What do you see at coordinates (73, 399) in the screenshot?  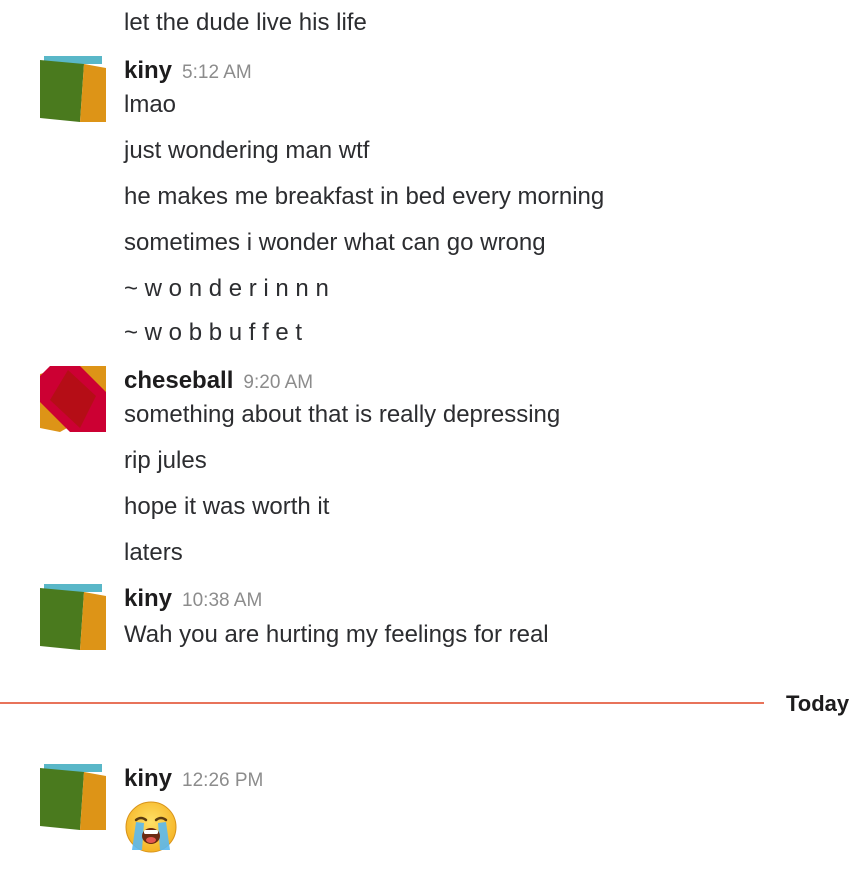 I see `avatar-cheseball` at bounding box center [73, 399].